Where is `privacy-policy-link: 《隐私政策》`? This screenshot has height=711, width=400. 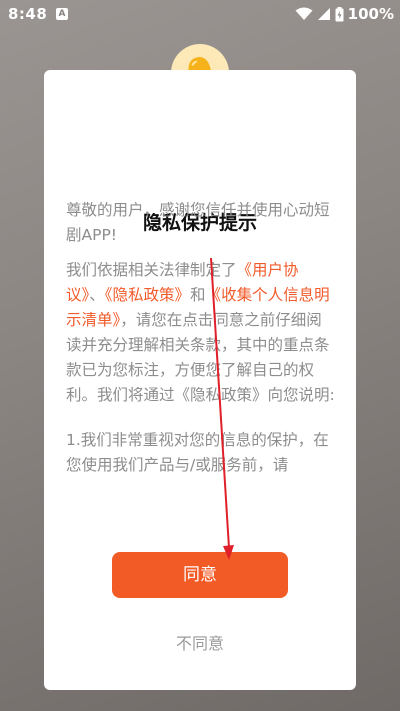 privacy-policy-link: 《隐私政策》 is located at coordinates (147, 295).